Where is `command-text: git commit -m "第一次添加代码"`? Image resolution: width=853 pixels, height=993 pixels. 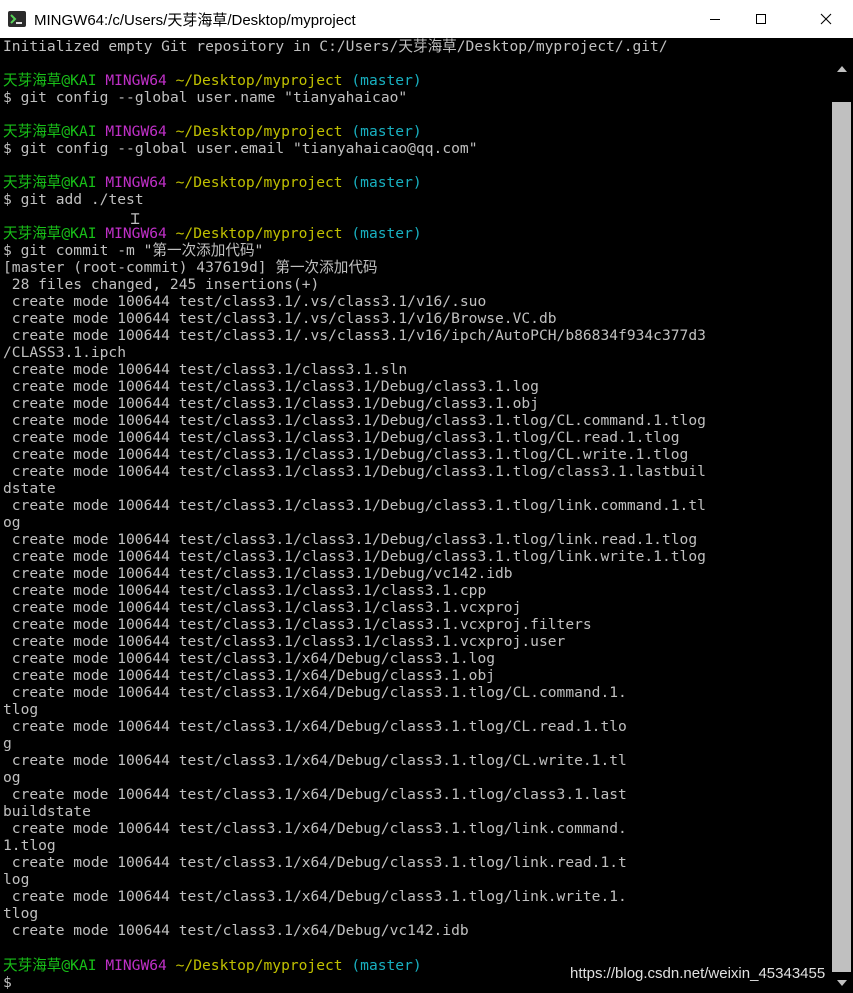
command-text: git commit -m "第一次添加代码" is located at coordinates (142, 250).